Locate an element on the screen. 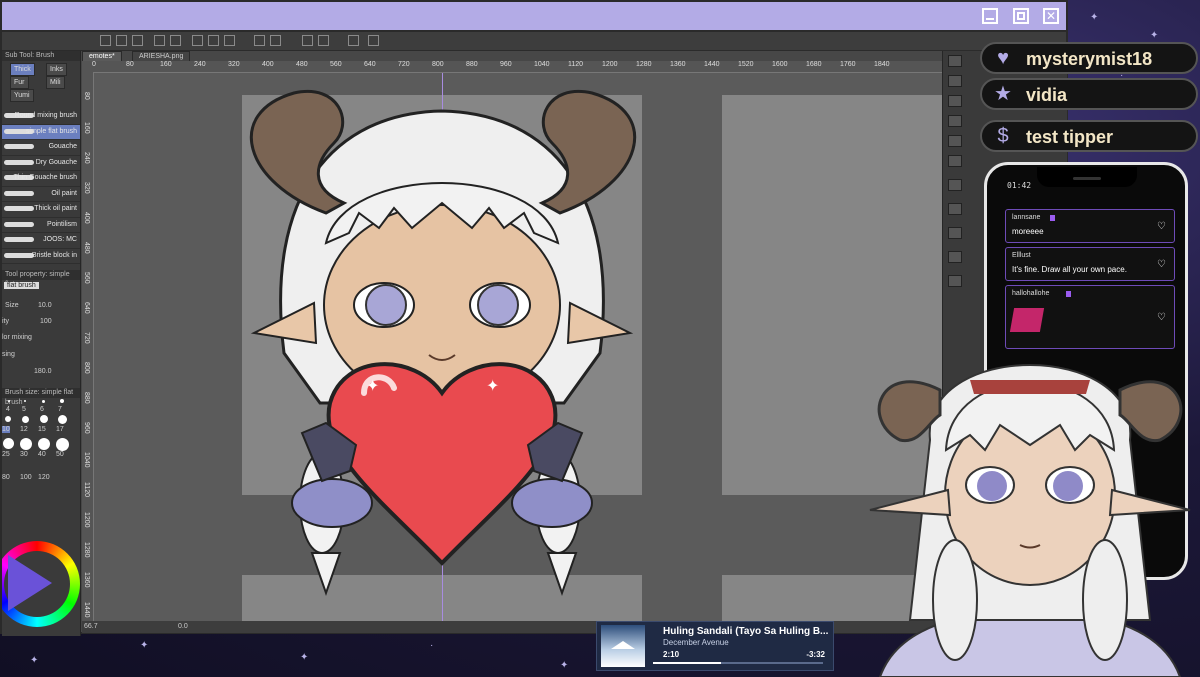  select-icon is located at coordinates (275, 40).